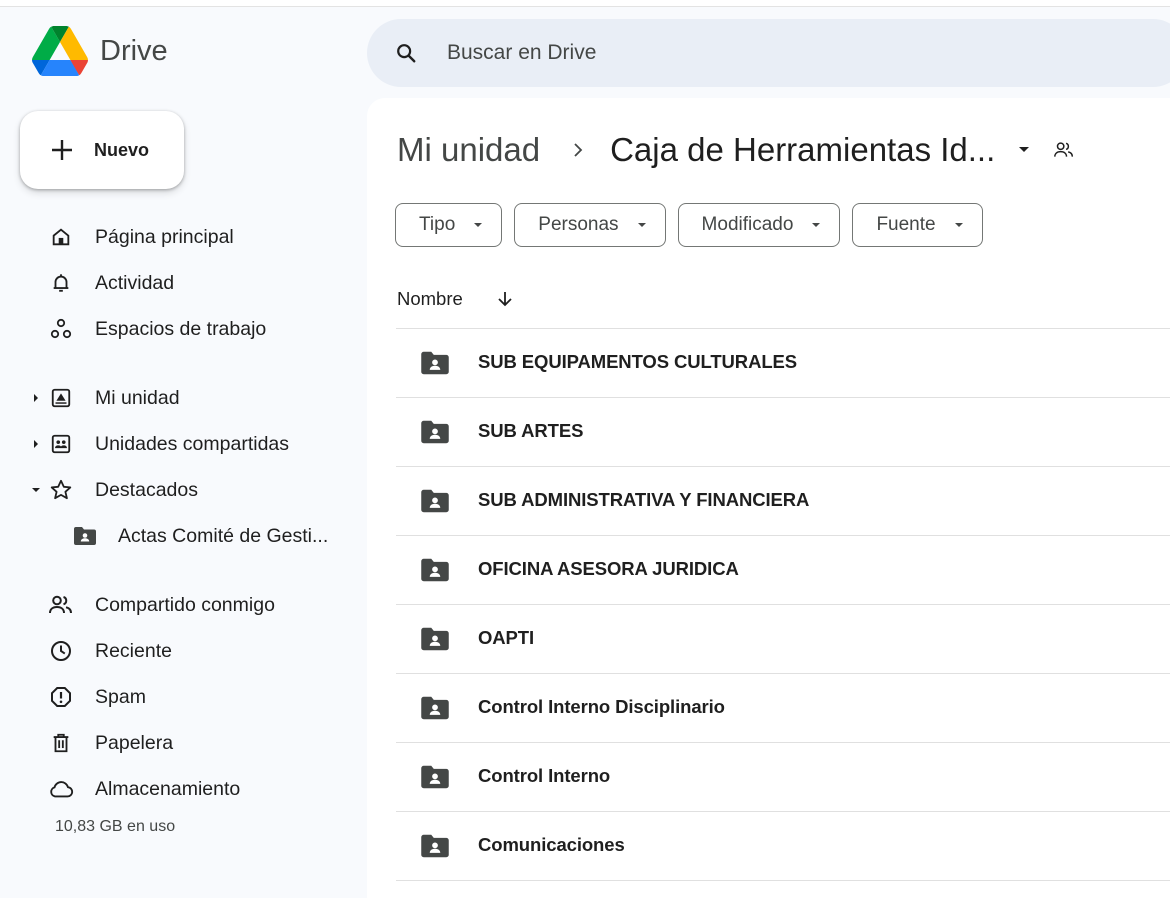  What do you see at coordinates (506, 637) in the screenshot?
I see `file-name: OAPTI` at bounding box center [506, 637].